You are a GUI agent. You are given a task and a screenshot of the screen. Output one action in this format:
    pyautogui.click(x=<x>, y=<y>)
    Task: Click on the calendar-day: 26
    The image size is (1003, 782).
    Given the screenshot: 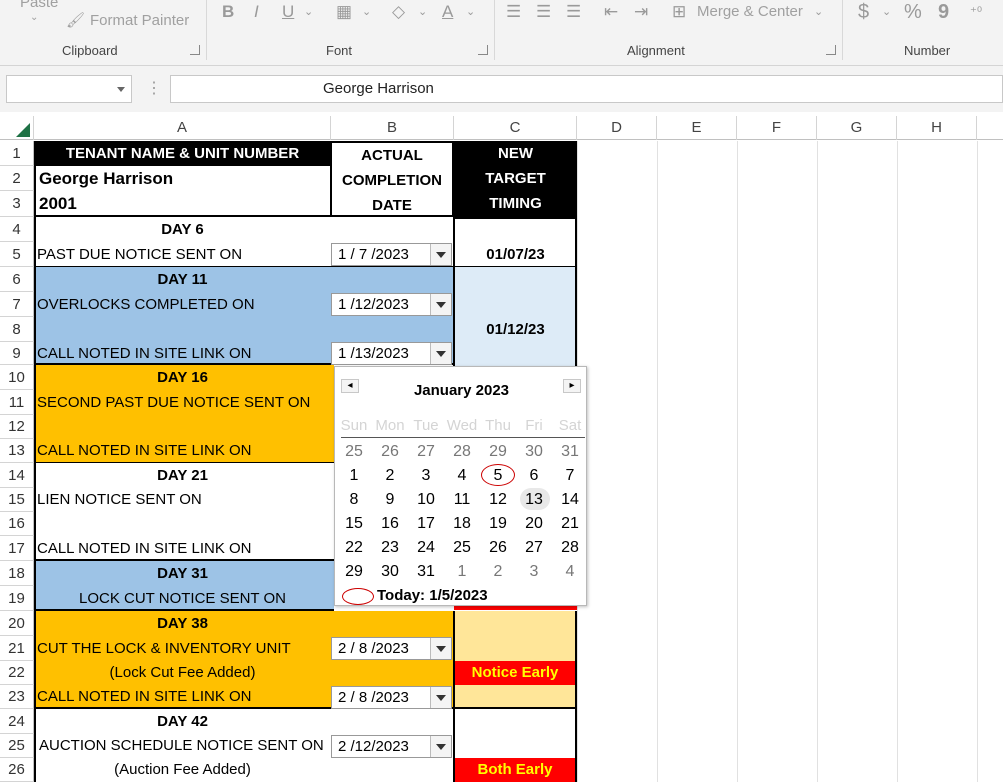 What is the action you would take?
    pyautogui.click(x=390, y=452)
    